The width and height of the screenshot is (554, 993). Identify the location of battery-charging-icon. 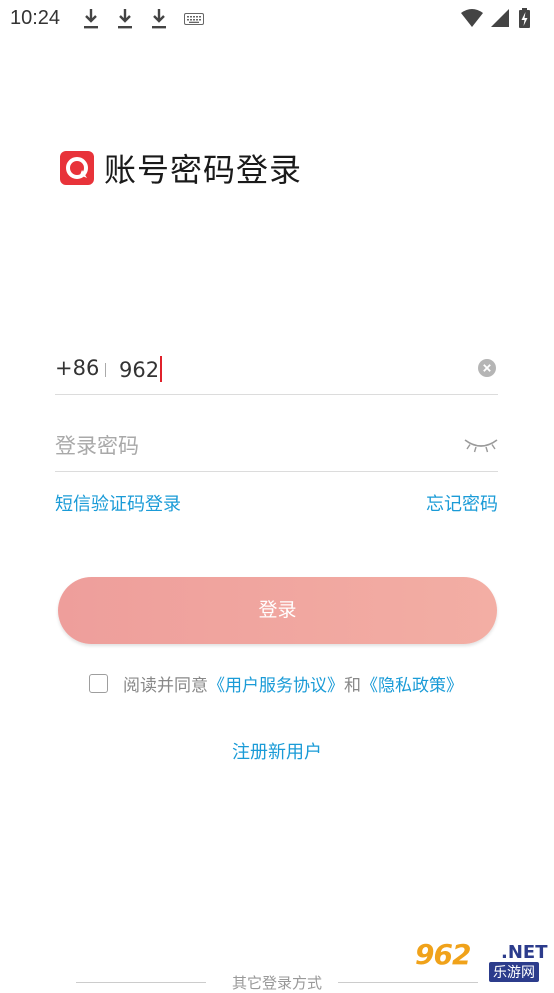
(524, 18).